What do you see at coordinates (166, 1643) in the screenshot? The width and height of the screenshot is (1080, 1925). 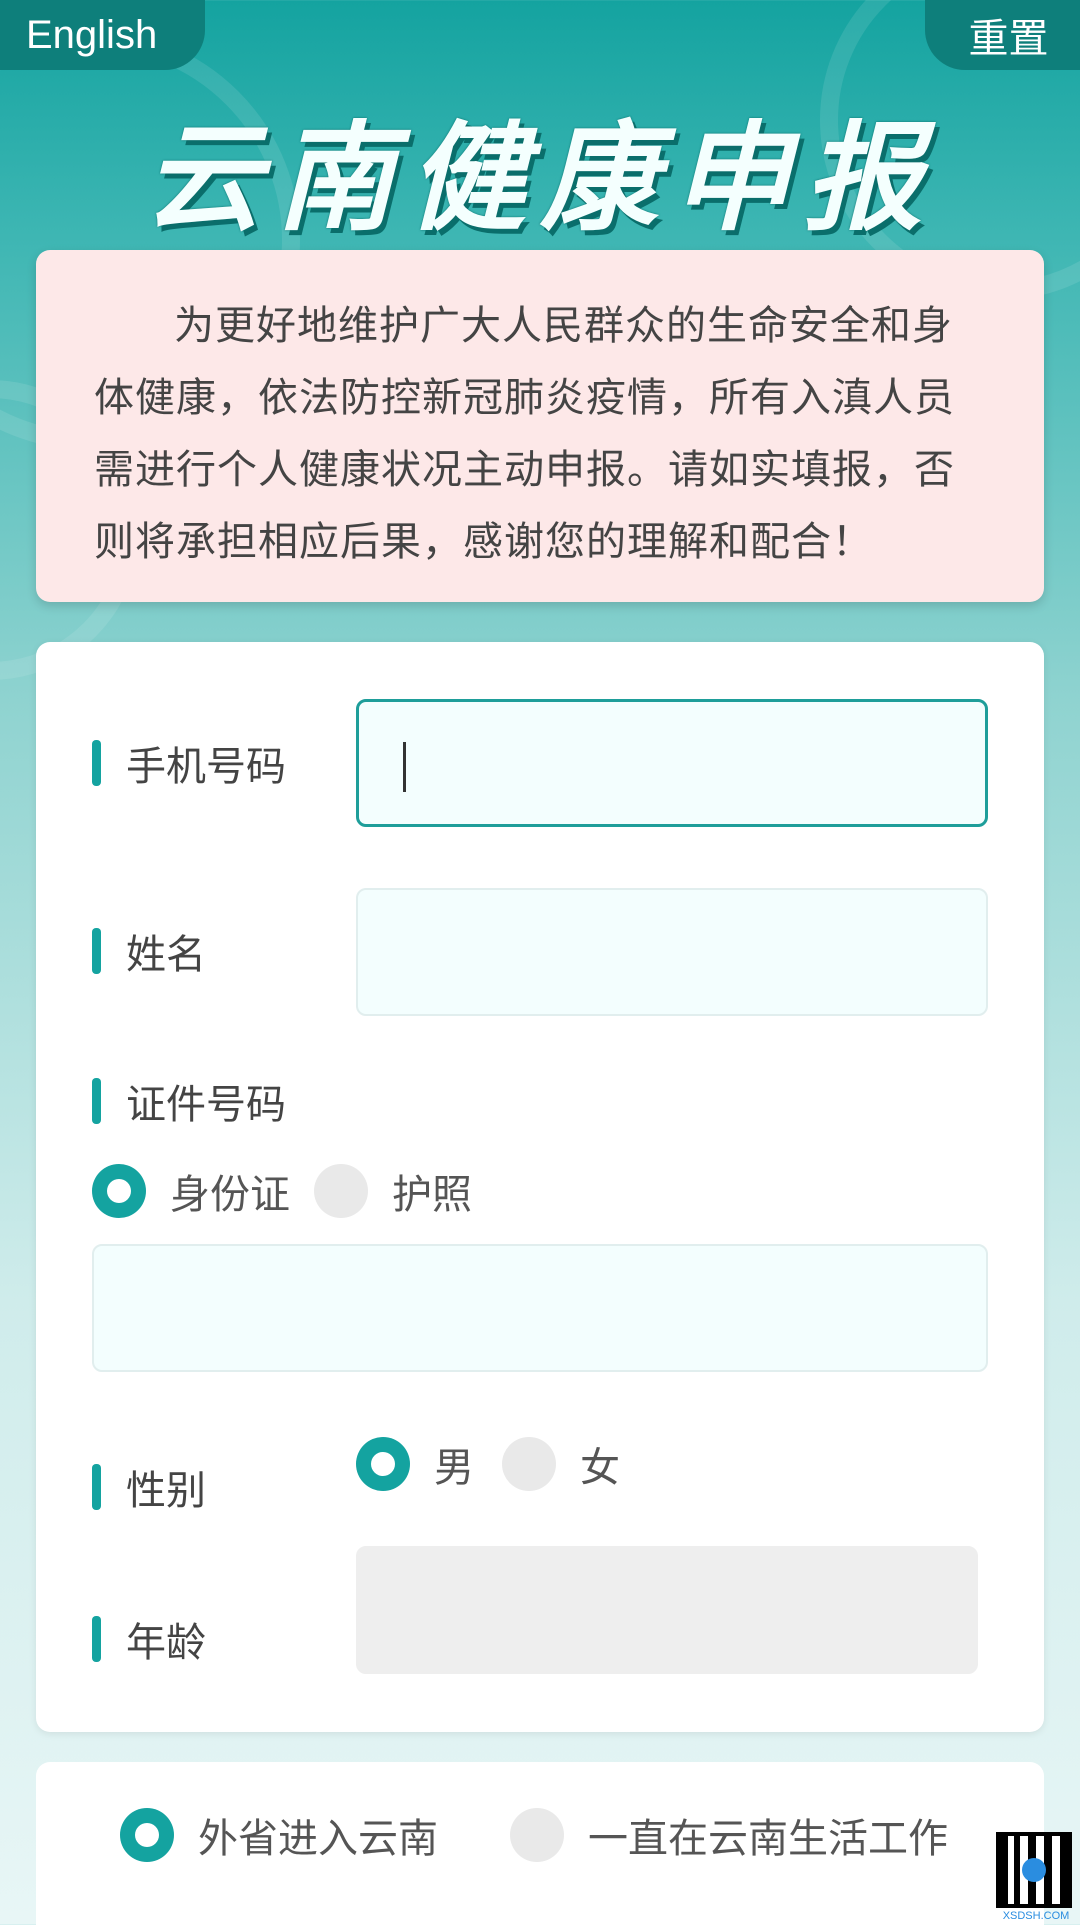 I see `age-label-text: 年龄` at bounding box center [166, 1643].